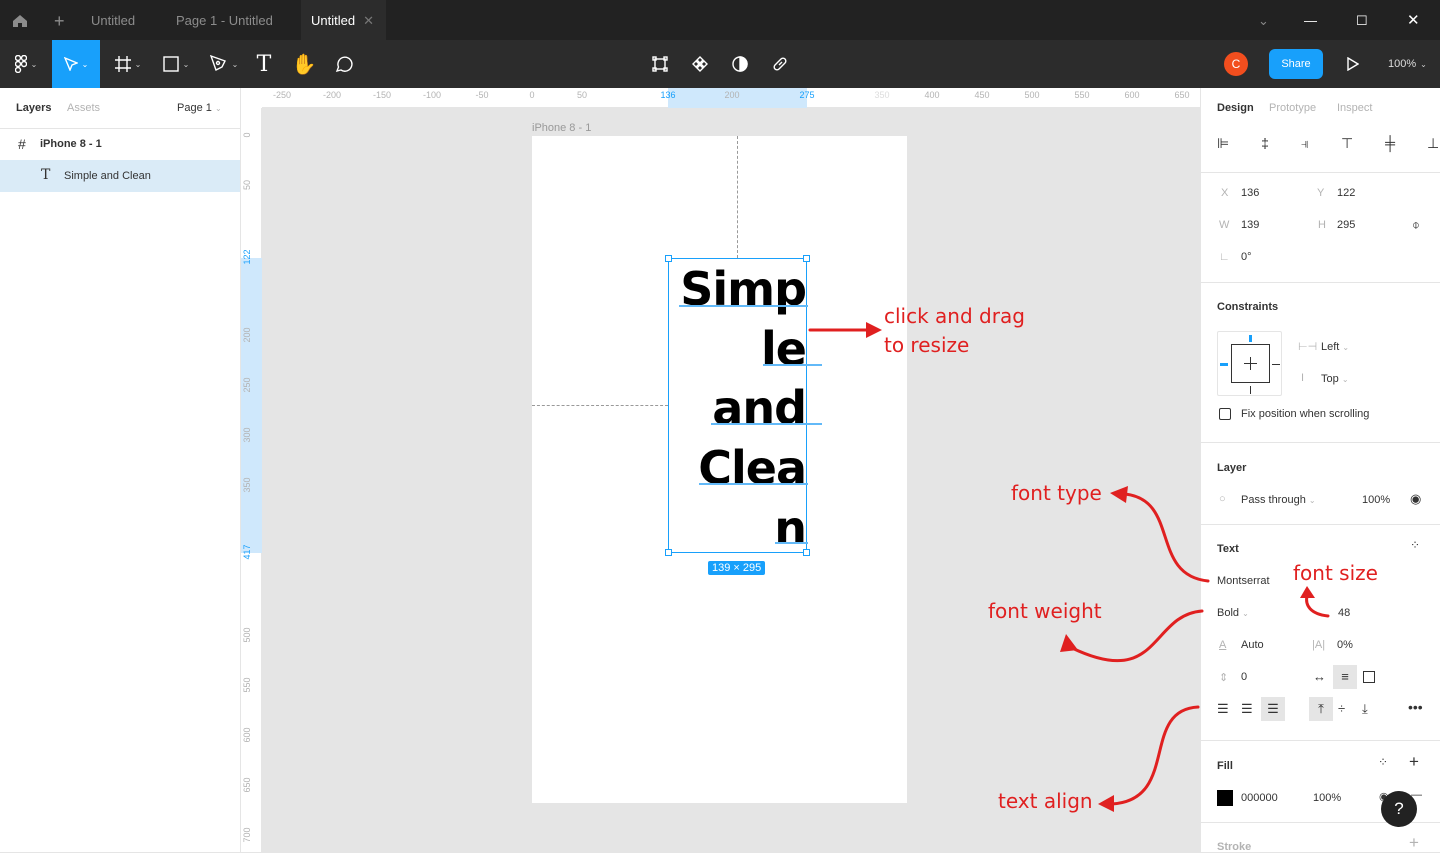 Image resolution: width=1440 pixels, height=853 pixels. What do you see at coordinates (1225, 766) in the screenshot?
I see `section-title: Fill` at bounding box center [1225, 766].